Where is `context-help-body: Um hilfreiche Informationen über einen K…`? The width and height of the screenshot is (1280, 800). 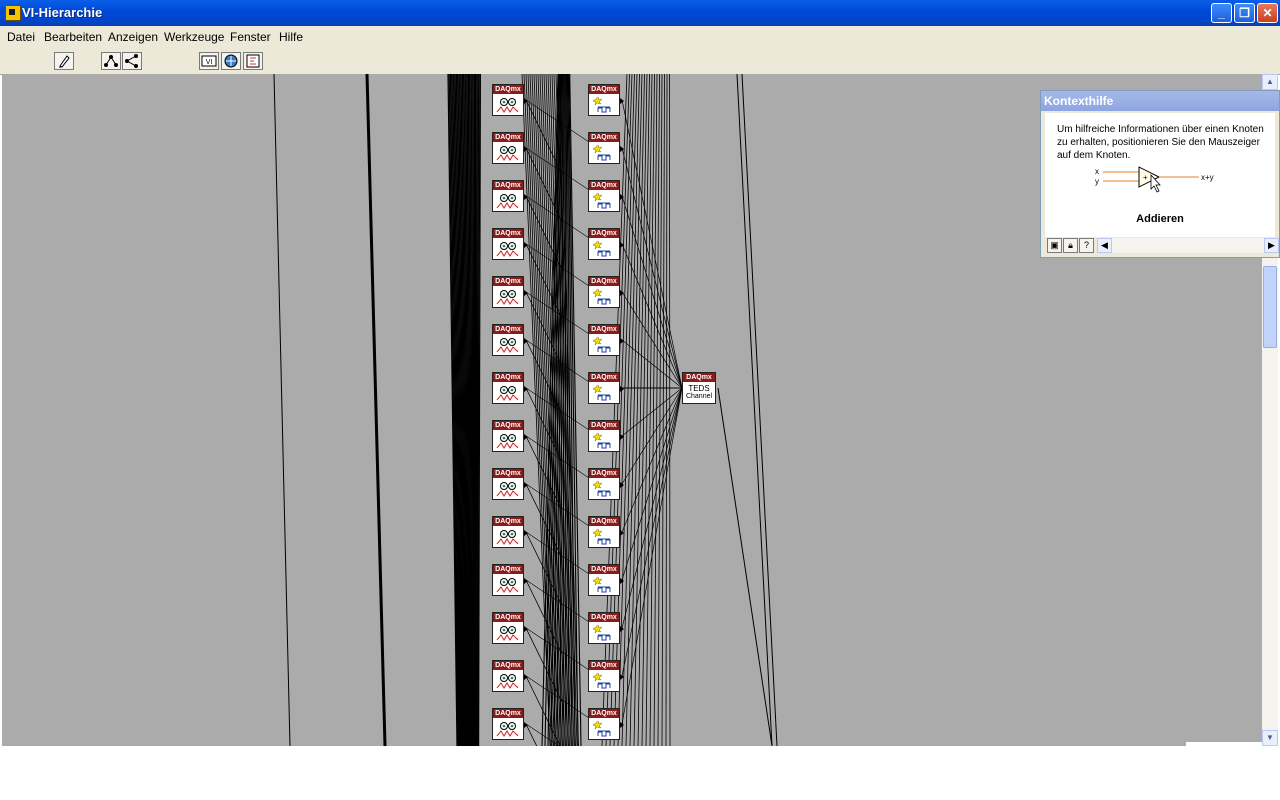
context-help-body: Um hilfreiche Informationen über einen K… is located at coordinates (1160, 175).